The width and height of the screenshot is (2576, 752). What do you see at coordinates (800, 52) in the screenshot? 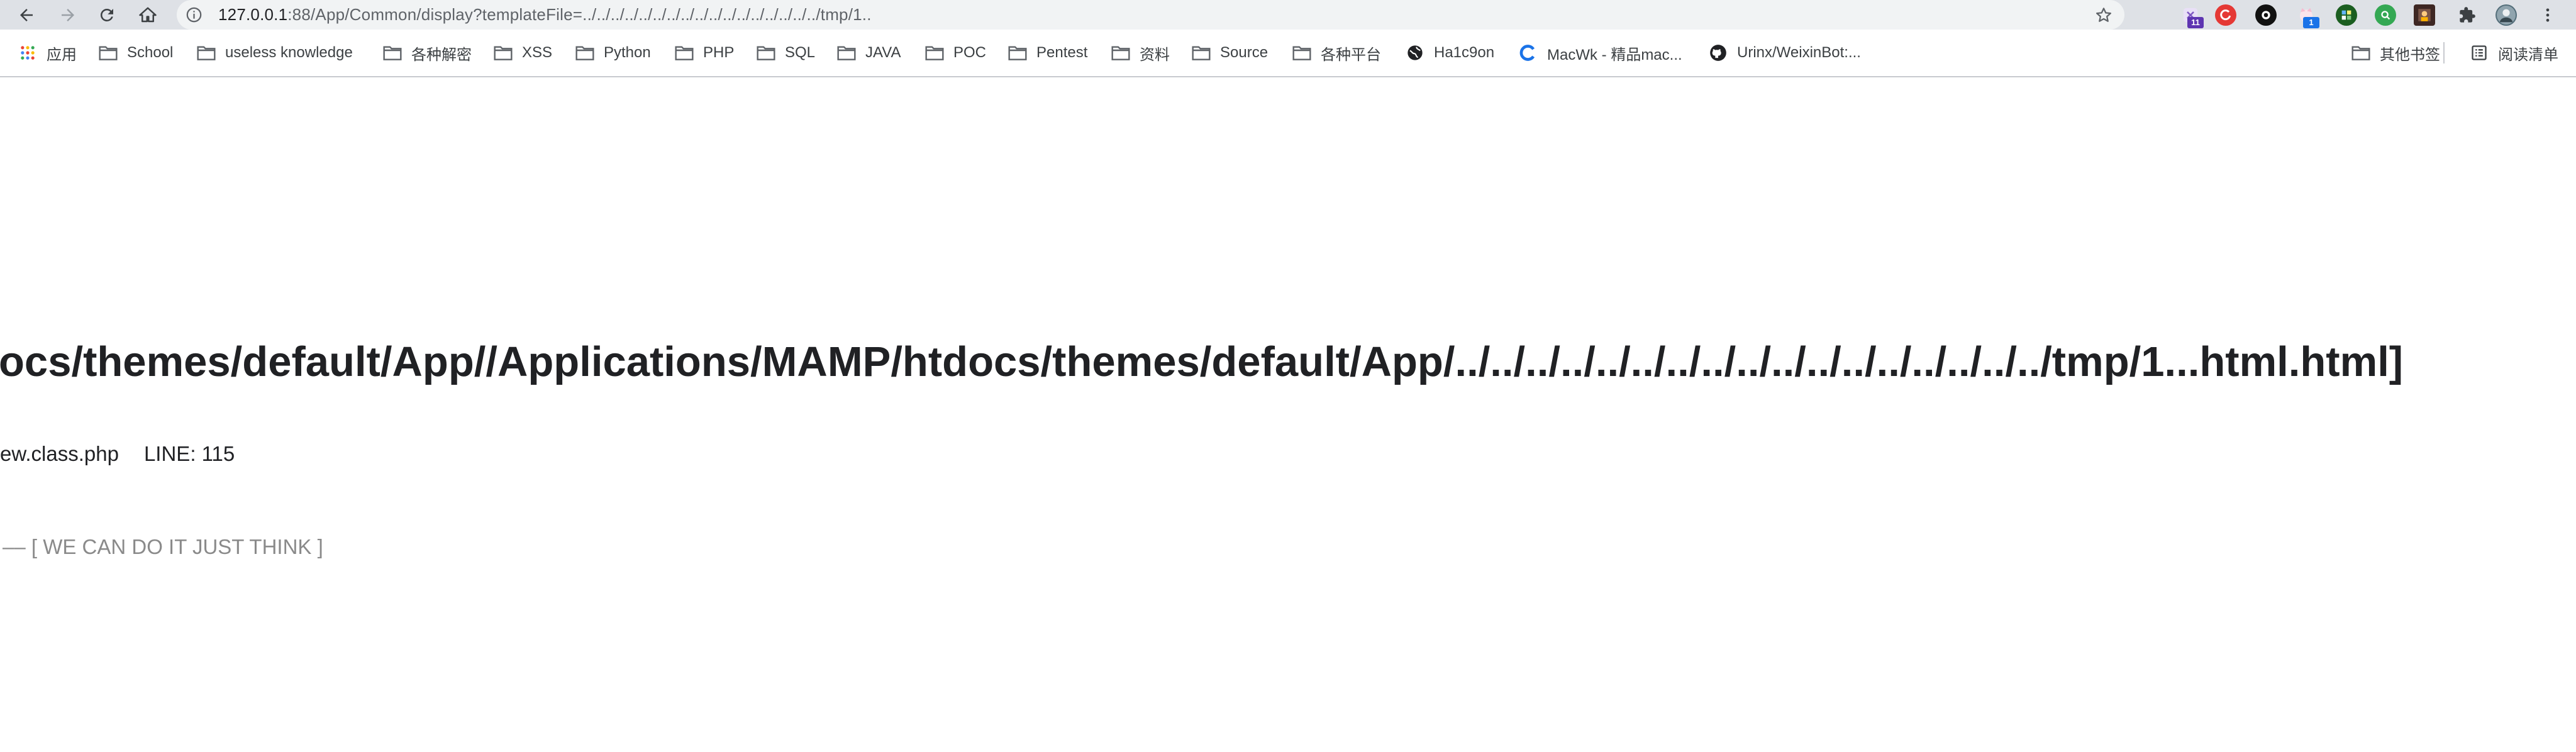
I see `bookmark-label: SQL` at bounding box center [800, 52].